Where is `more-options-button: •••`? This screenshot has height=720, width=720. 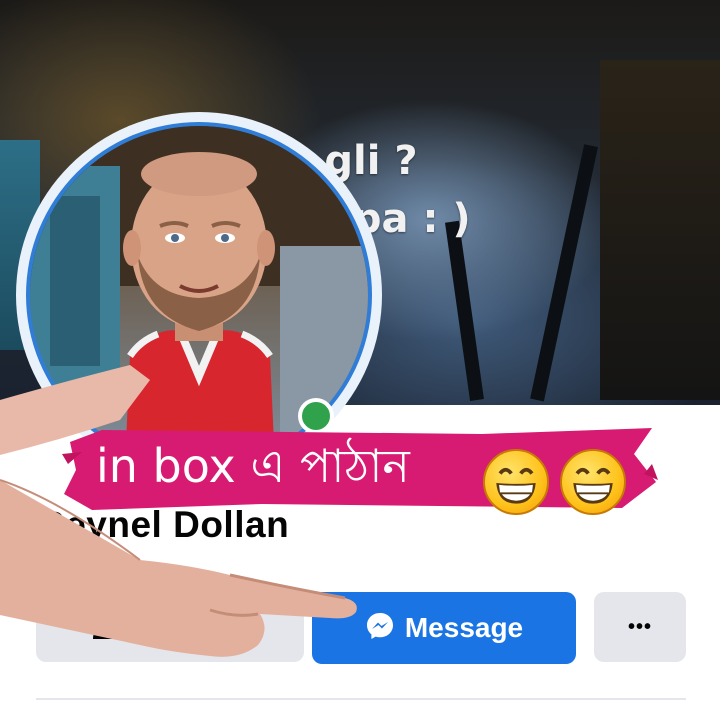
more-options-button: ••• is located at coordinates (640, 627).